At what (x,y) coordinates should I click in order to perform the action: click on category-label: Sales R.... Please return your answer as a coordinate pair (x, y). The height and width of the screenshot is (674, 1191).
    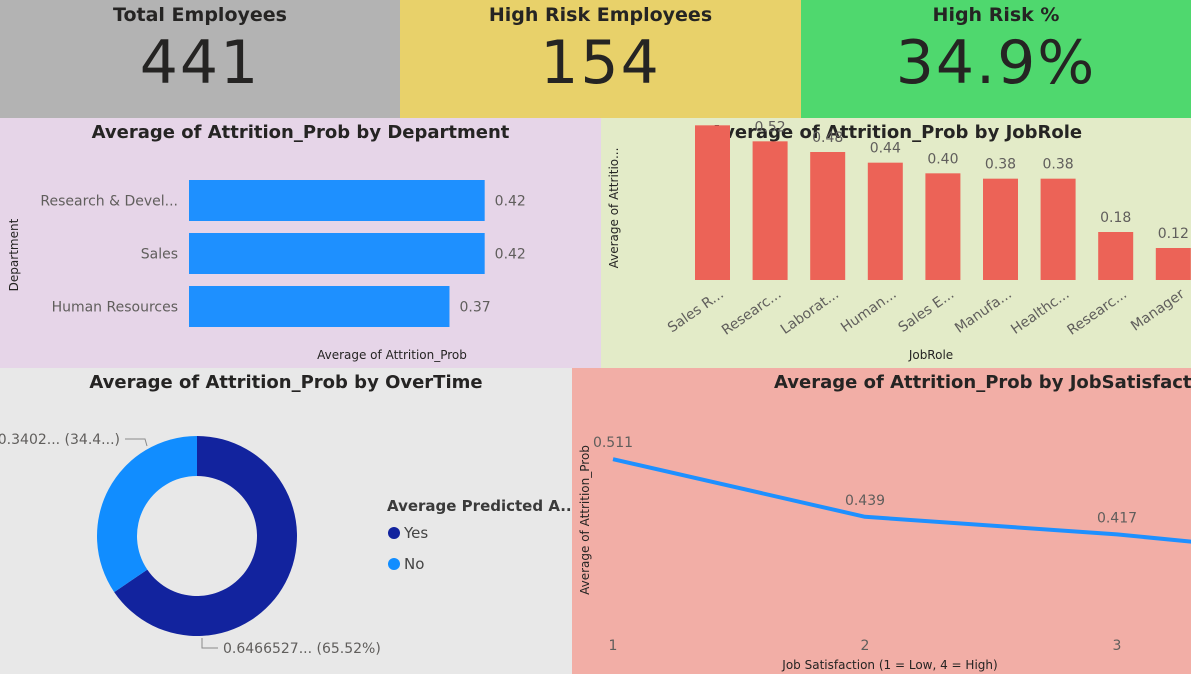
    Looking at the image, I should click on (696, 311).